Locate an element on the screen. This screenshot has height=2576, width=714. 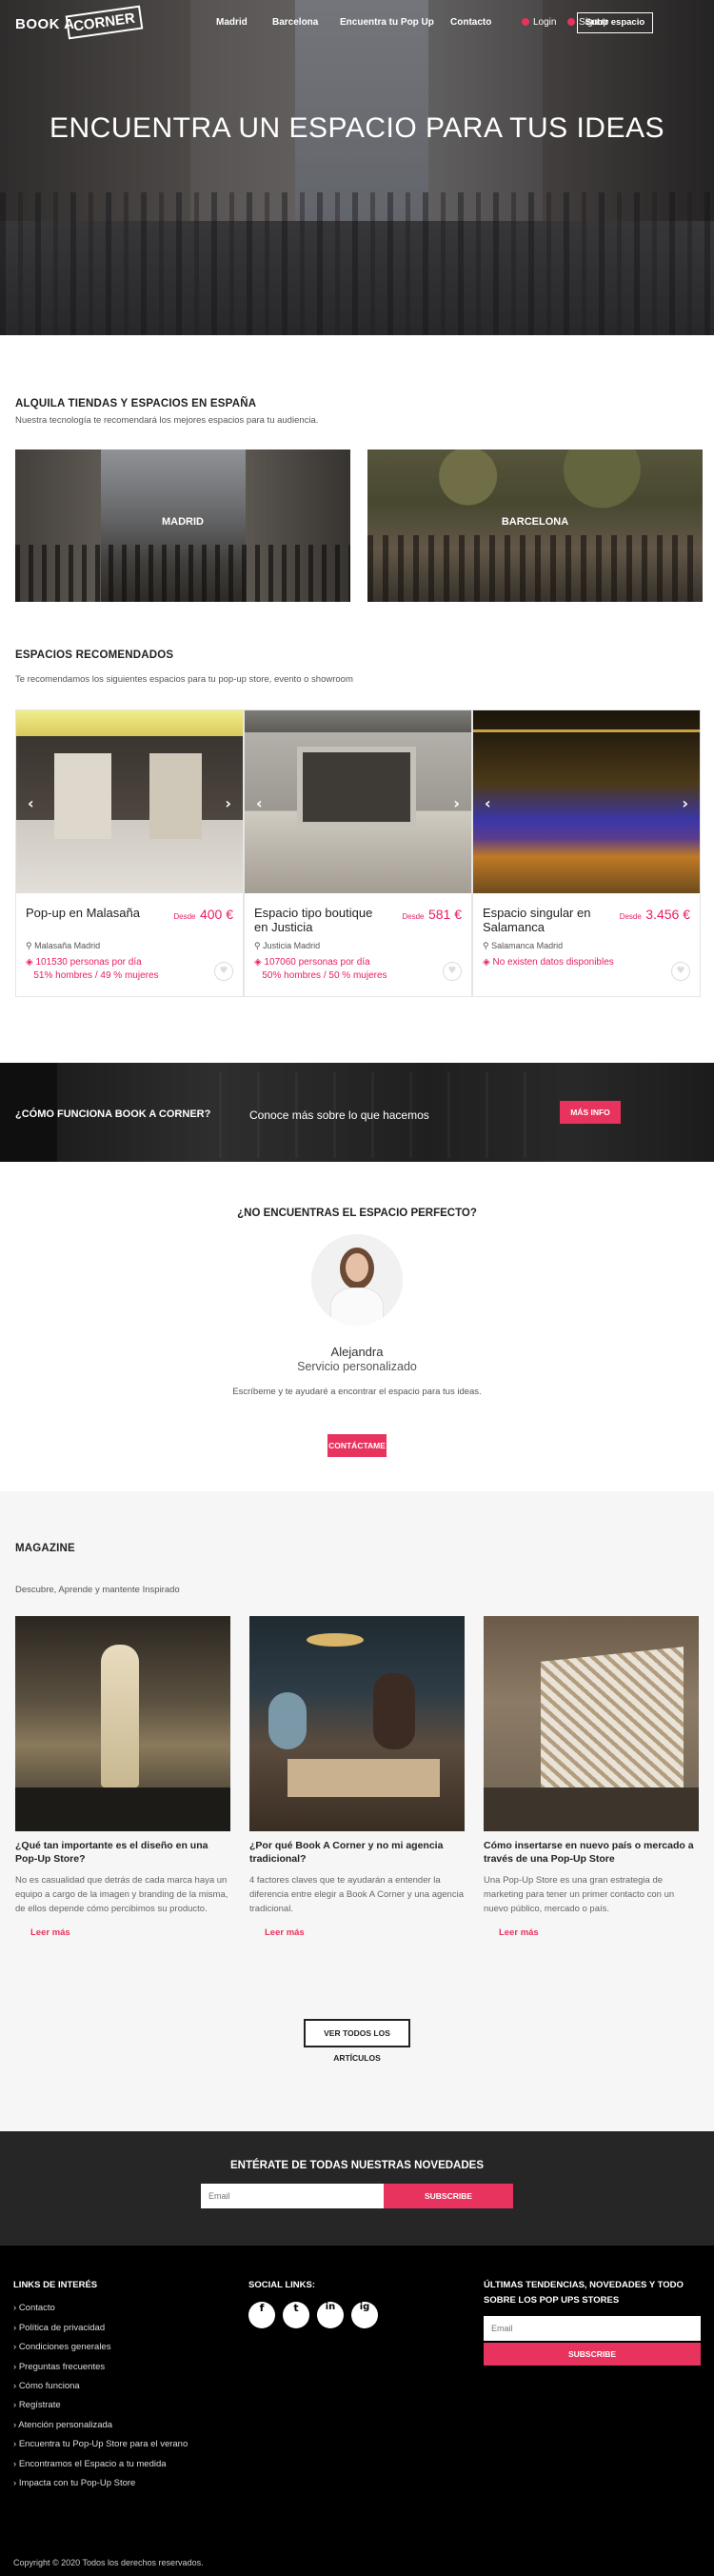
space-title: Espacio singular en Salamanca is located at coordinates (537, 920).